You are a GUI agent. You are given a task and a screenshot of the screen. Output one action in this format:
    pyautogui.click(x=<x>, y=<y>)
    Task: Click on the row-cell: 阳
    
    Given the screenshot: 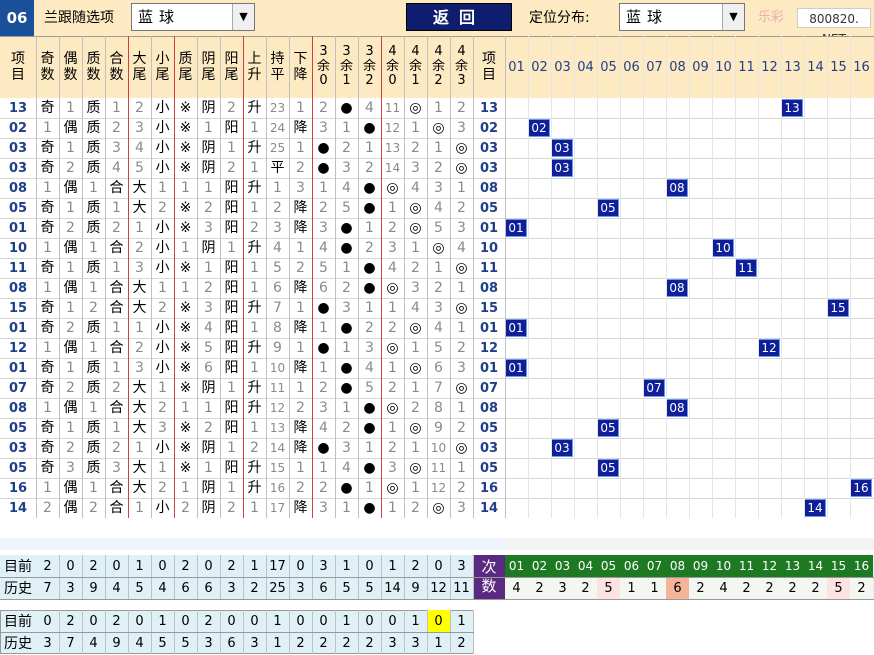 What is the action you would take?
    pyautogui.click(x=231, y=468)
    